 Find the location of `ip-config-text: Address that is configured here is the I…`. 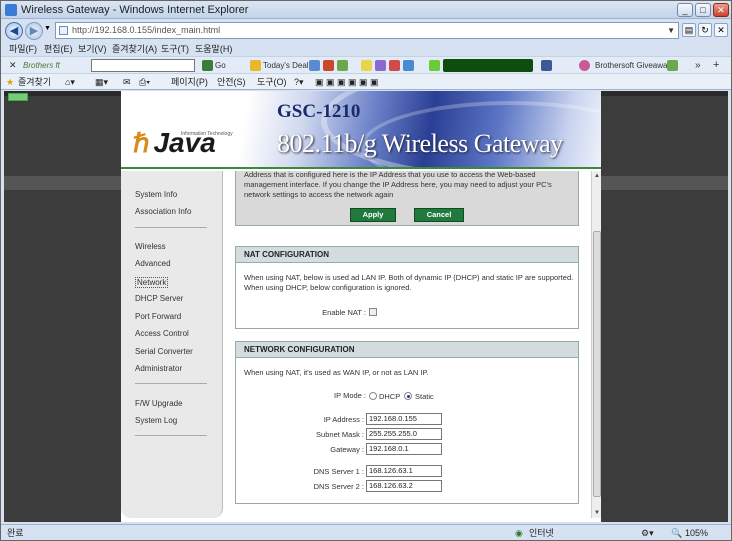

ip-config-text: Address that is configured here is the I… is located at coordinates (398, 185).